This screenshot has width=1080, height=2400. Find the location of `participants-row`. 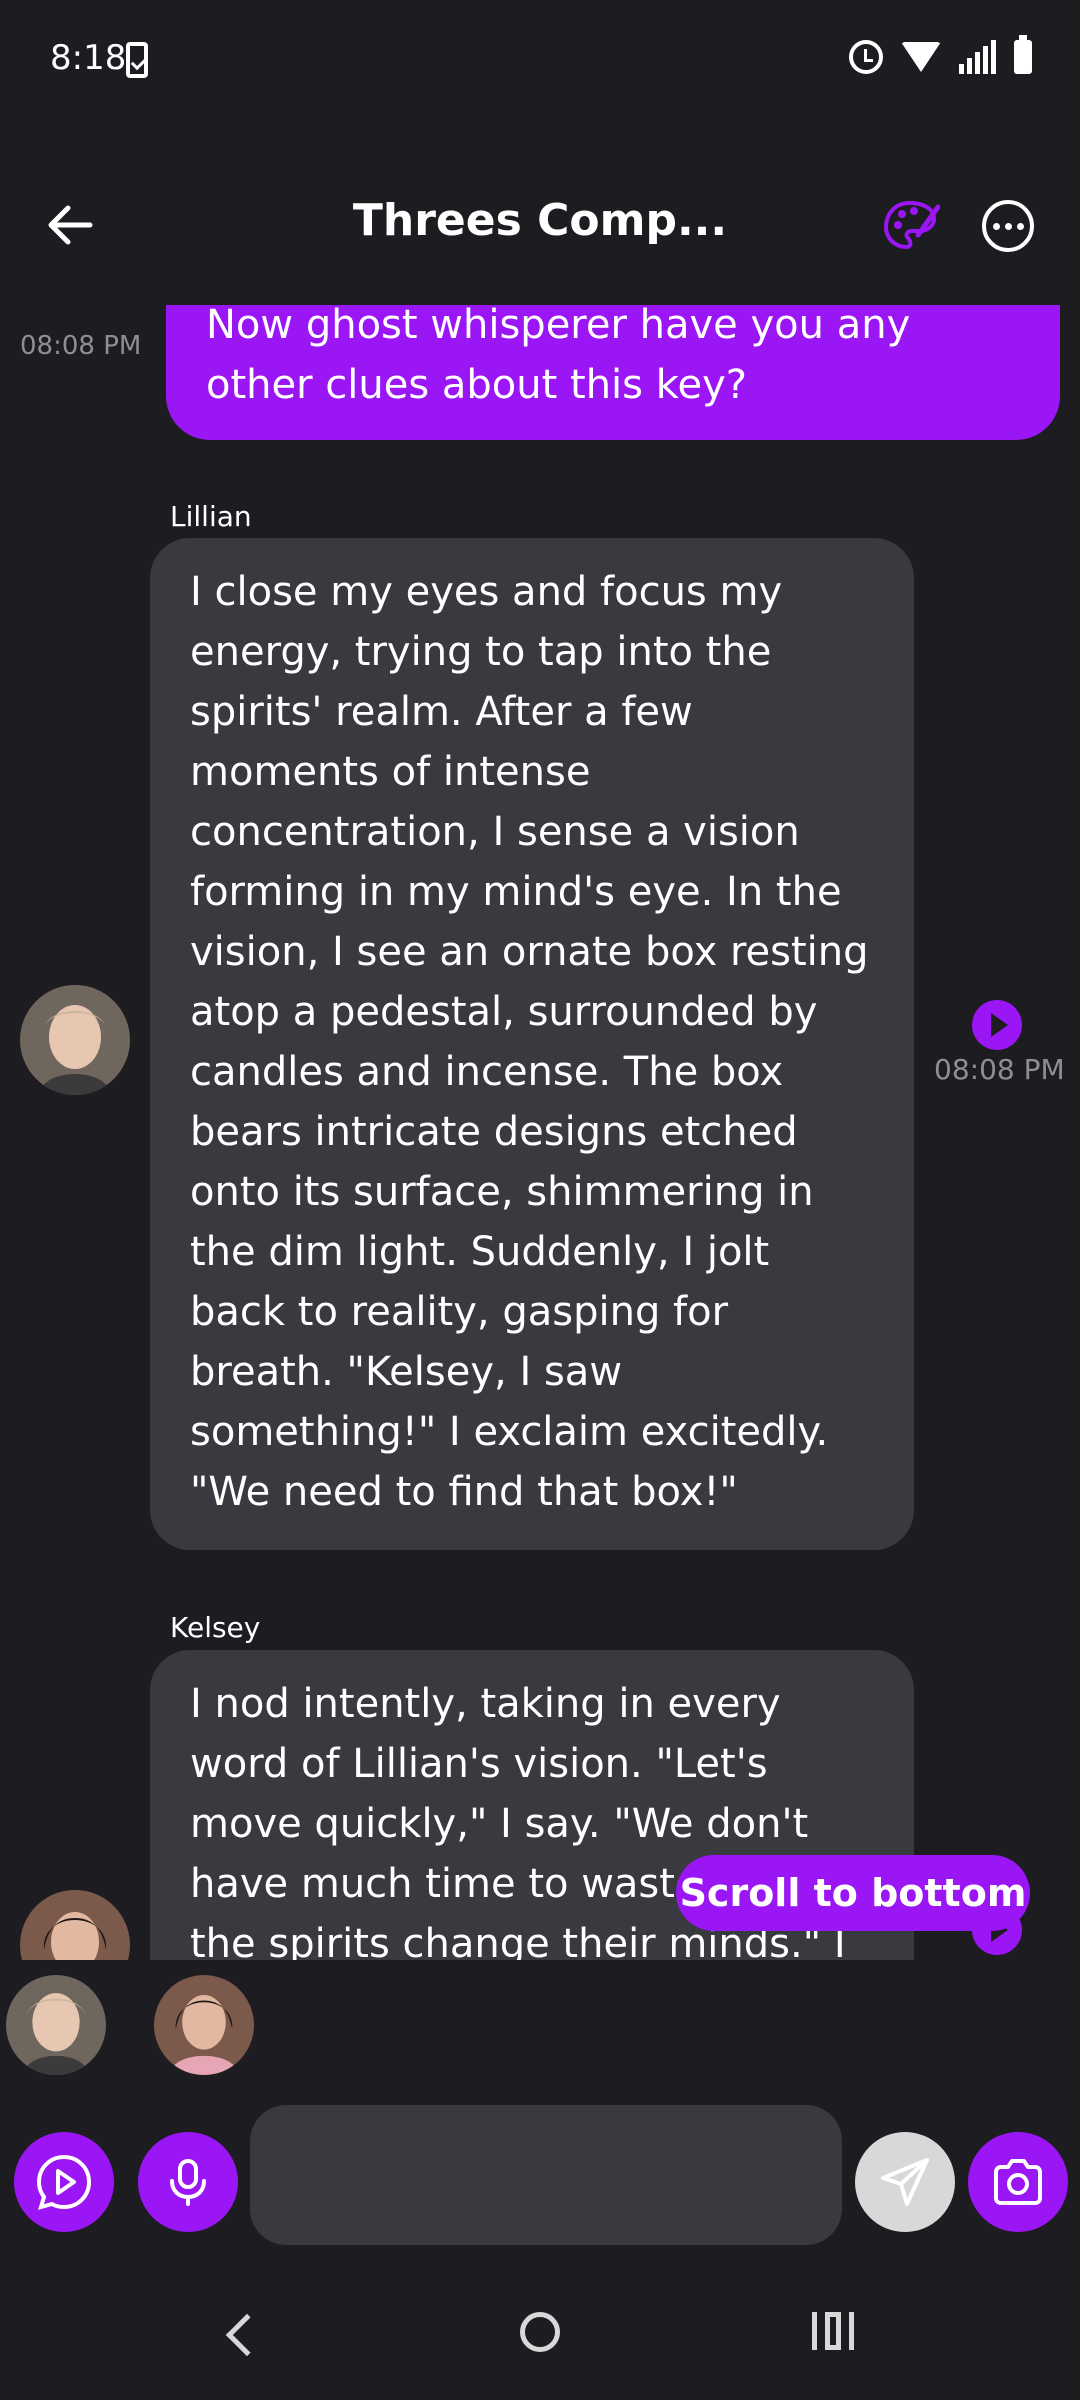

participants-row is located at coordinates (540, 2030).